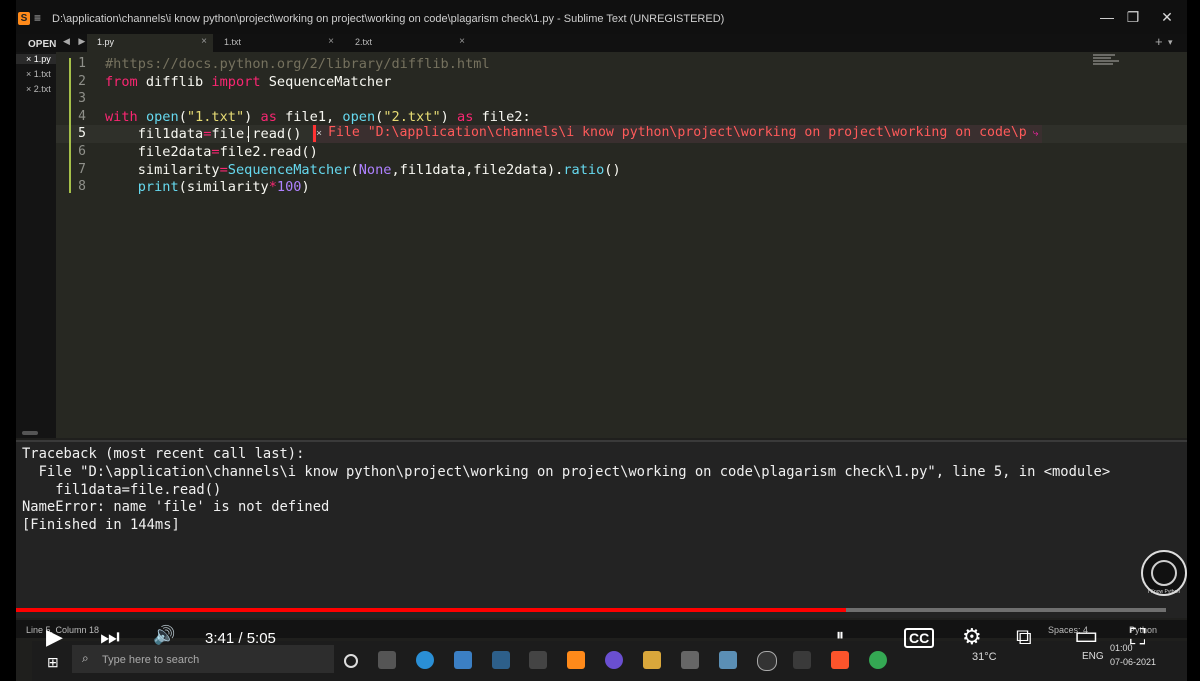  I want to click on minimize-button: —, so click(1107, 17).